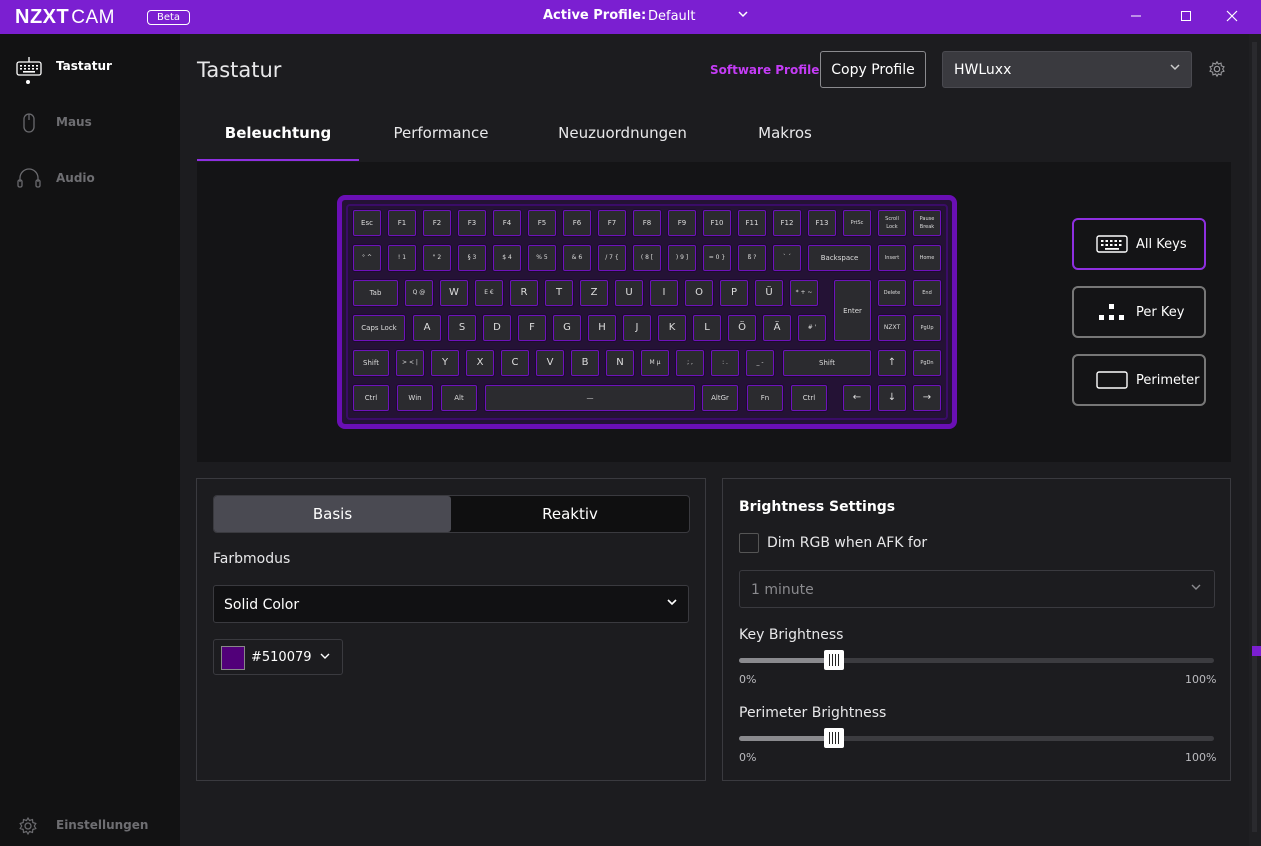 The width and height of the screenshot is (1261, 846). Describe the element at coordinates (822, 223) in the screenshot. I see `key-f13: F13` at that location.